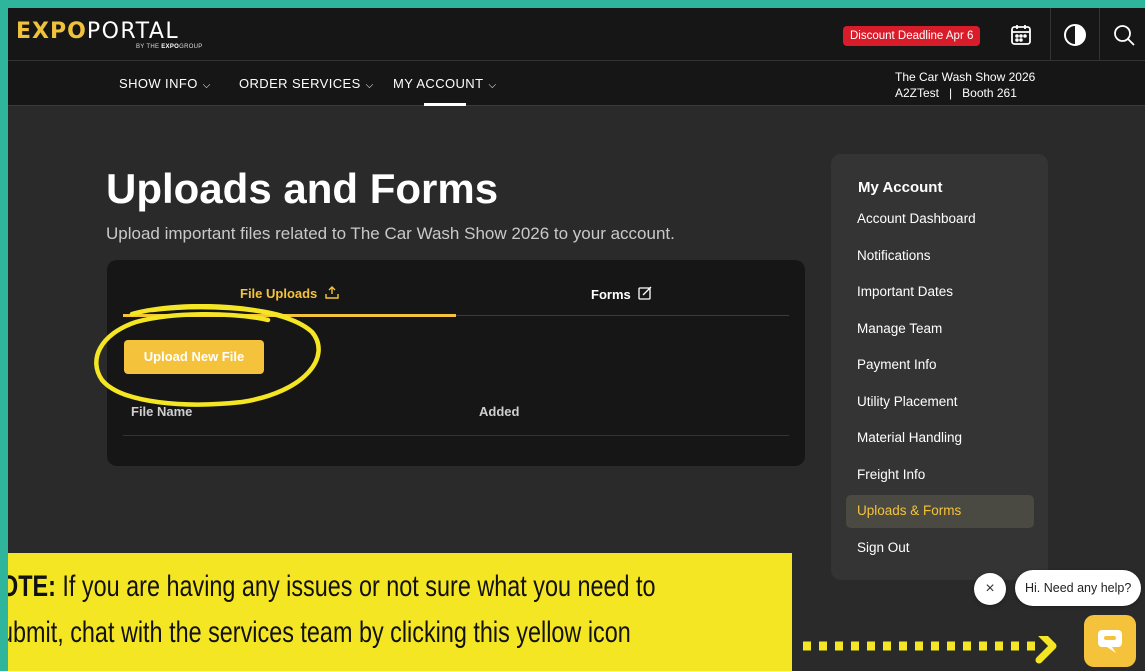 This screenshot has height=671, width=1145. Describe the element at coordinates (916, 218) in the screenshot. I see `sidebar-item-account-dashboard: Account Dashboard` at that location.